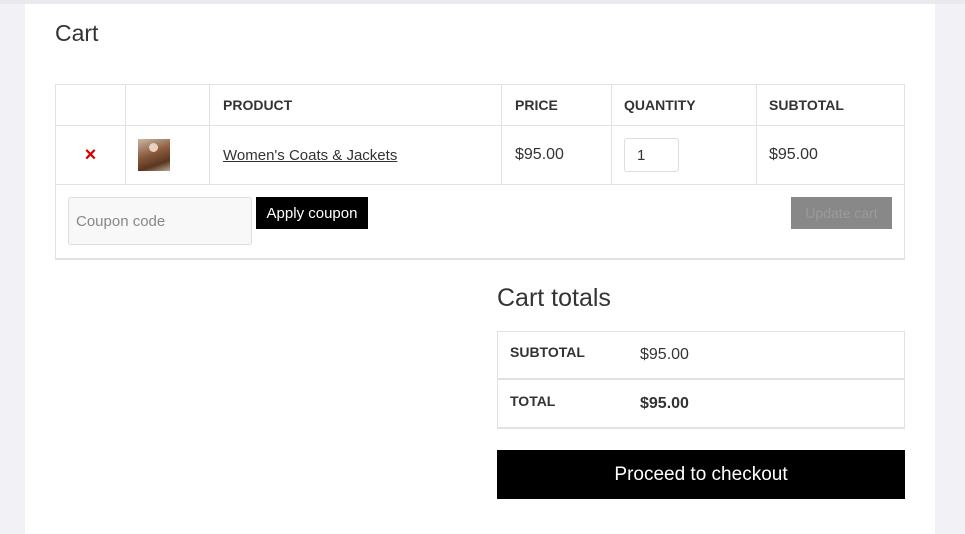  What do you see at coordinates (557, 105) in the screenshot?
I see `header-price: PRICE` at bounding box center [557, 105].